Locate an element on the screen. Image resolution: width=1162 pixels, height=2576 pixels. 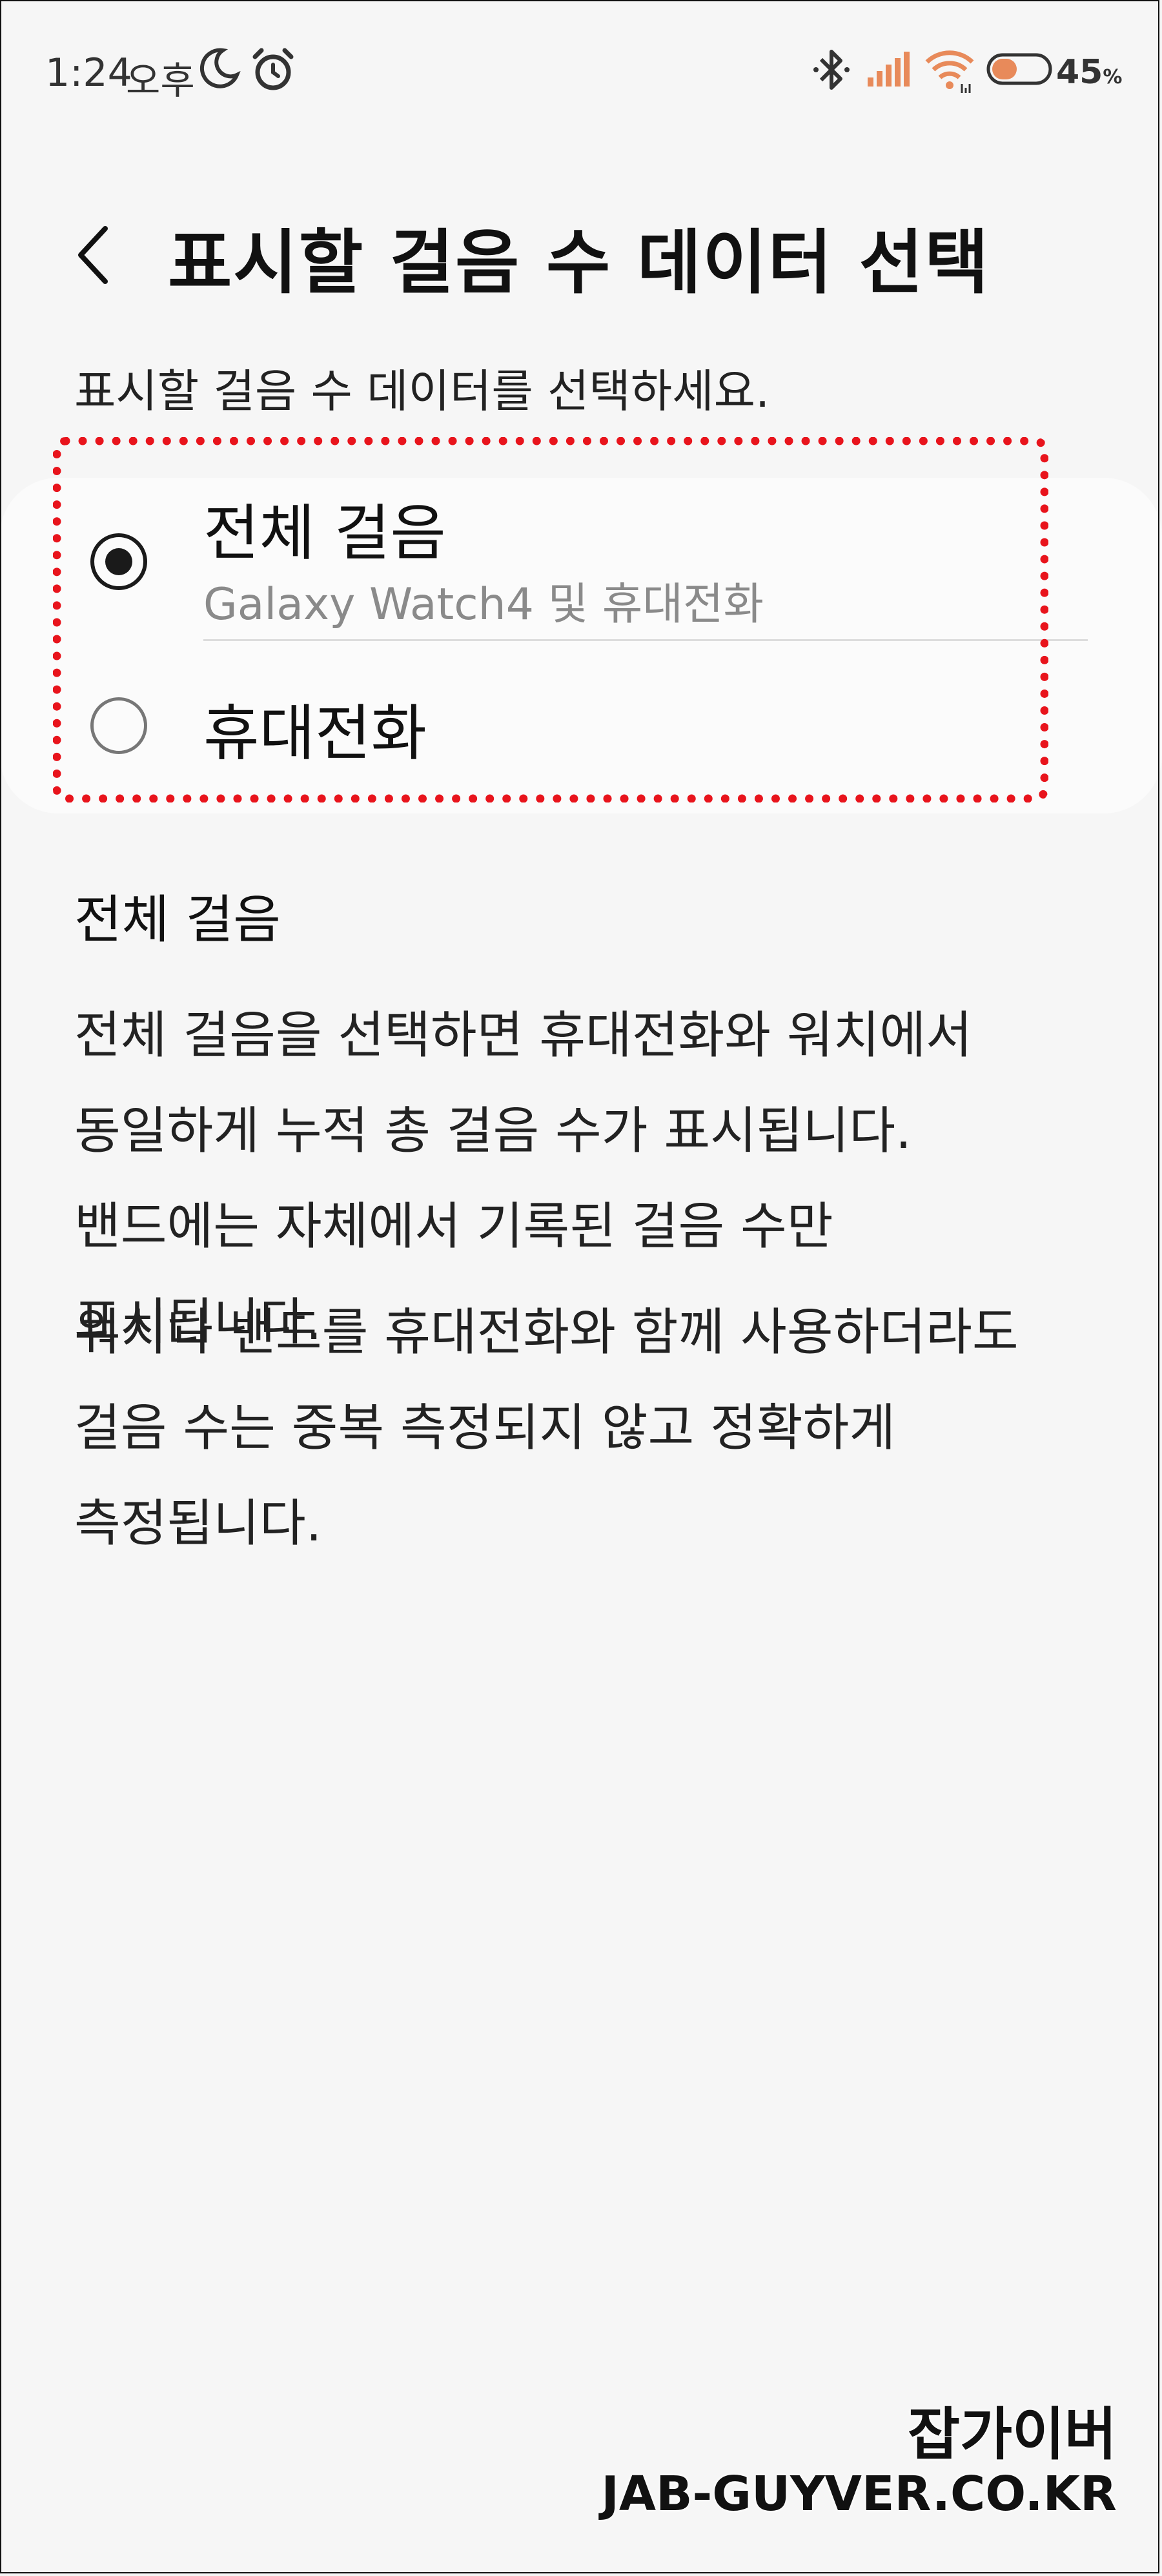
battery-percent: 45% is located at coordinates (1089, 72).